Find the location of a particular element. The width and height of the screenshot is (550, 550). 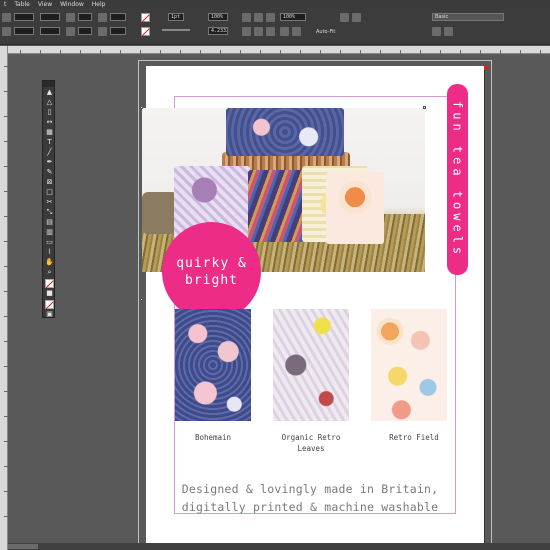

caption-organic-retro-leaves: Organic Retro Leaves is located at coordinates (311, 443).